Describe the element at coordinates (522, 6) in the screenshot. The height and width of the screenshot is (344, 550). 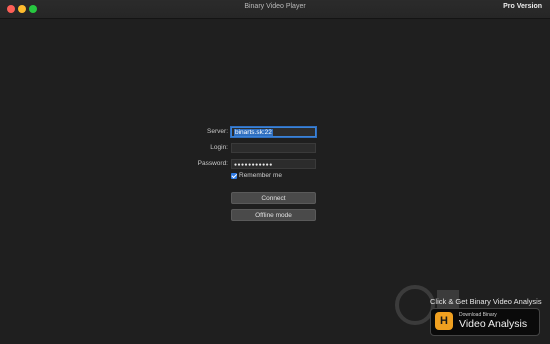
I see `pro-version-link: Pro Version` at that location.